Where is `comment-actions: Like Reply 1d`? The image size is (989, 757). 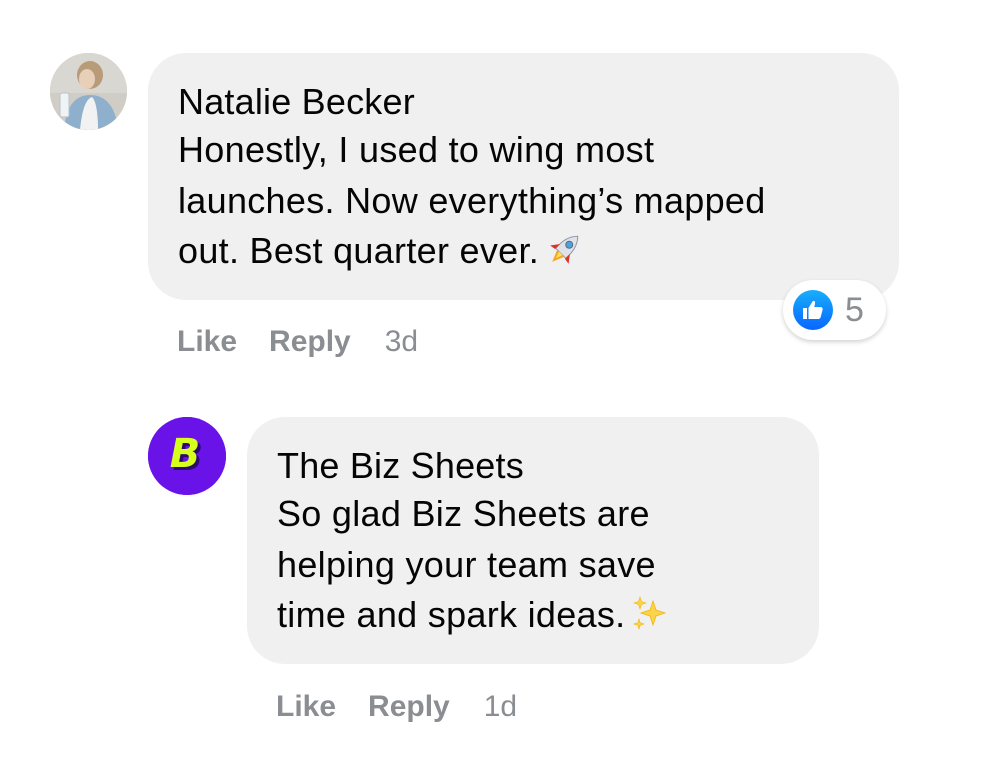
comment-actions: Like Reply 1d is located at coordinates (396, 707).